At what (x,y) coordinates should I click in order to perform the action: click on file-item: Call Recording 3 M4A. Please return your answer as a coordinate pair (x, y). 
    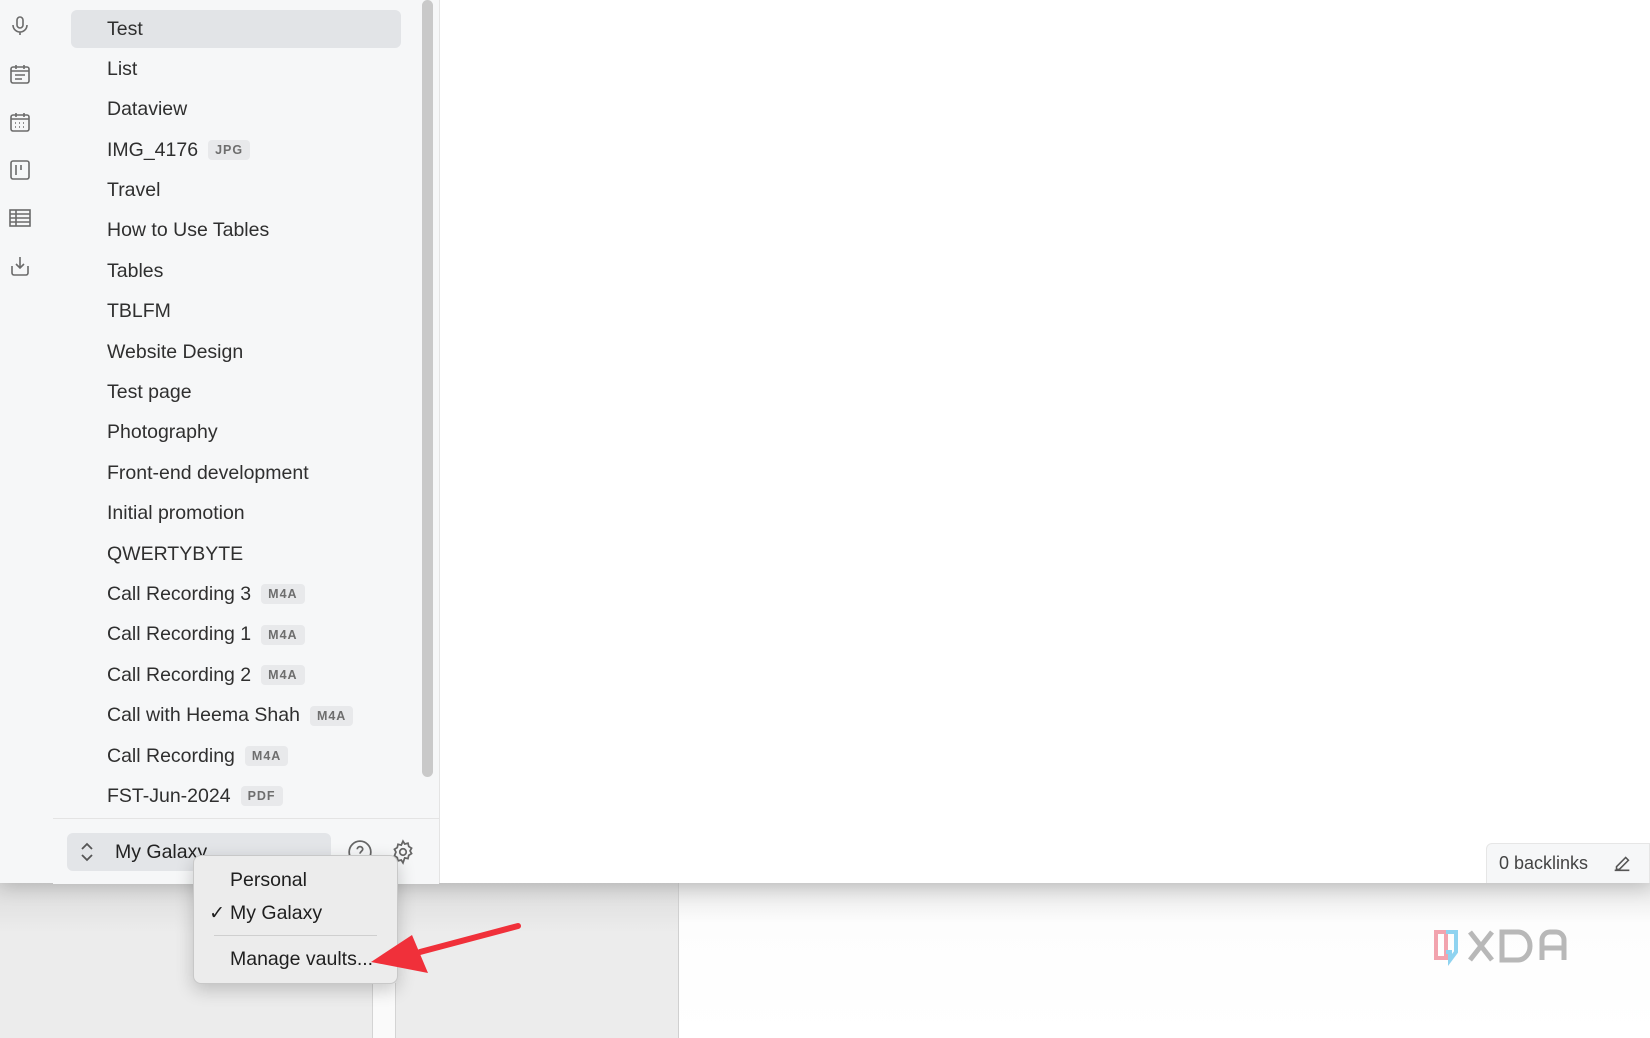
    Looking at the image, I should click on (236, 594).